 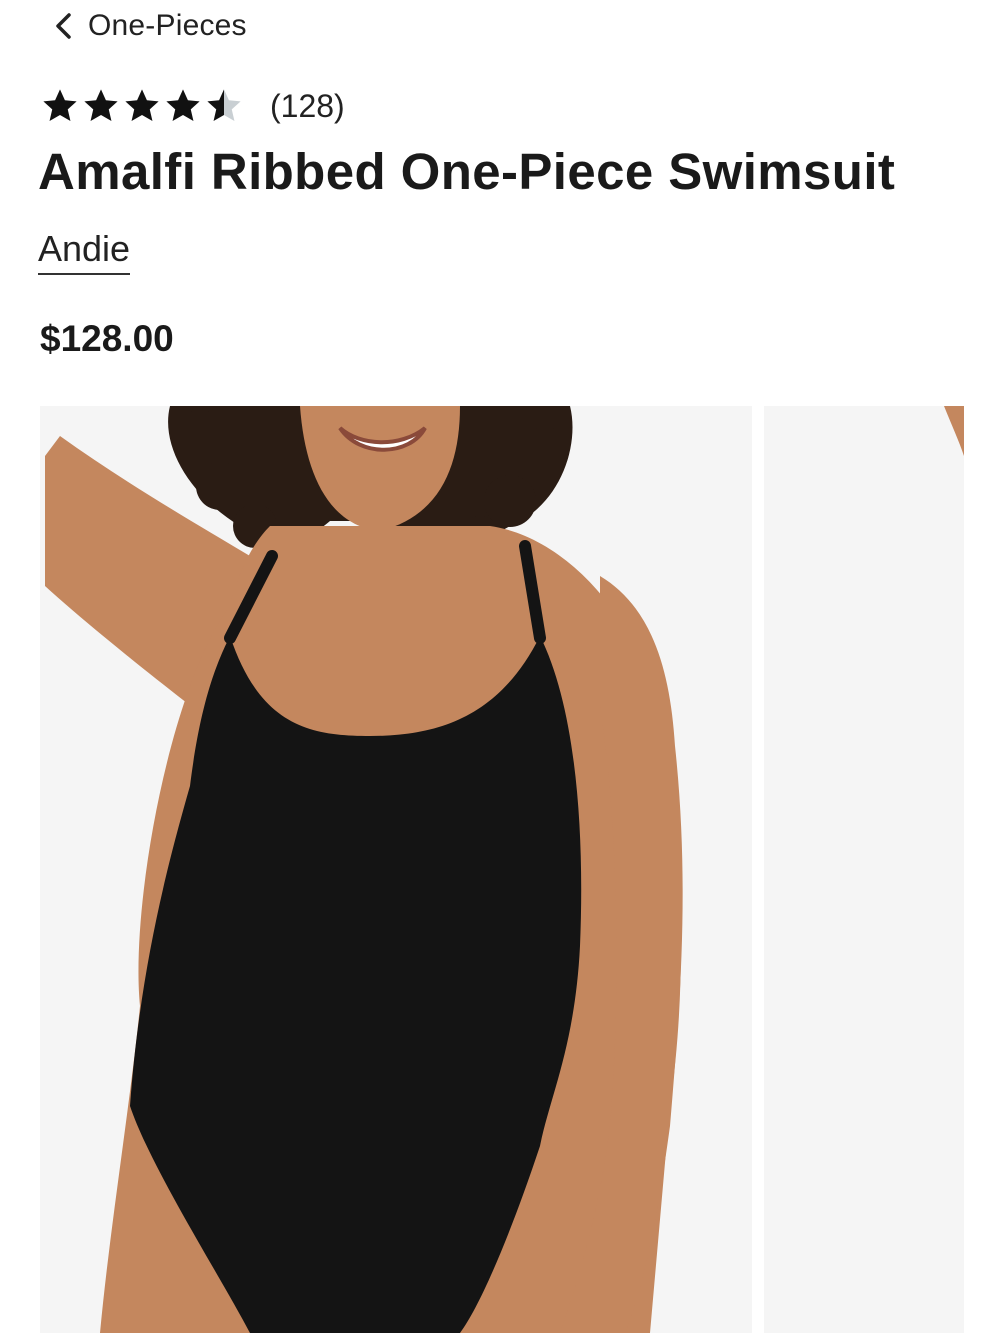 What do you see at coordinates (307, 105) in the screenshot?
I see `review-count: (128)` at bounding box center [307, 105].